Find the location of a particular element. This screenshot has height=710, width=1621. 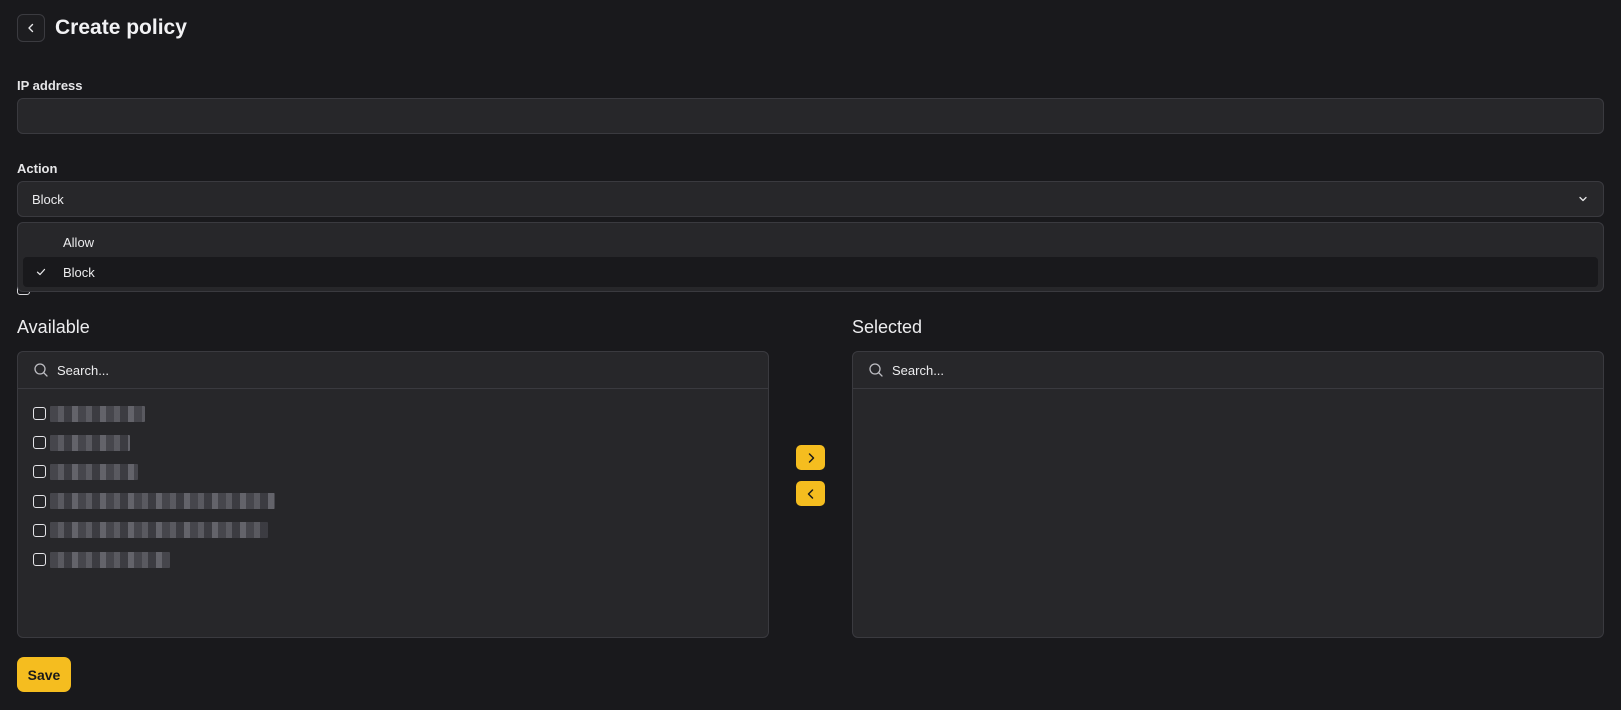

action-dropdown-menu: Allow Block is located at coordinates (810, 257).